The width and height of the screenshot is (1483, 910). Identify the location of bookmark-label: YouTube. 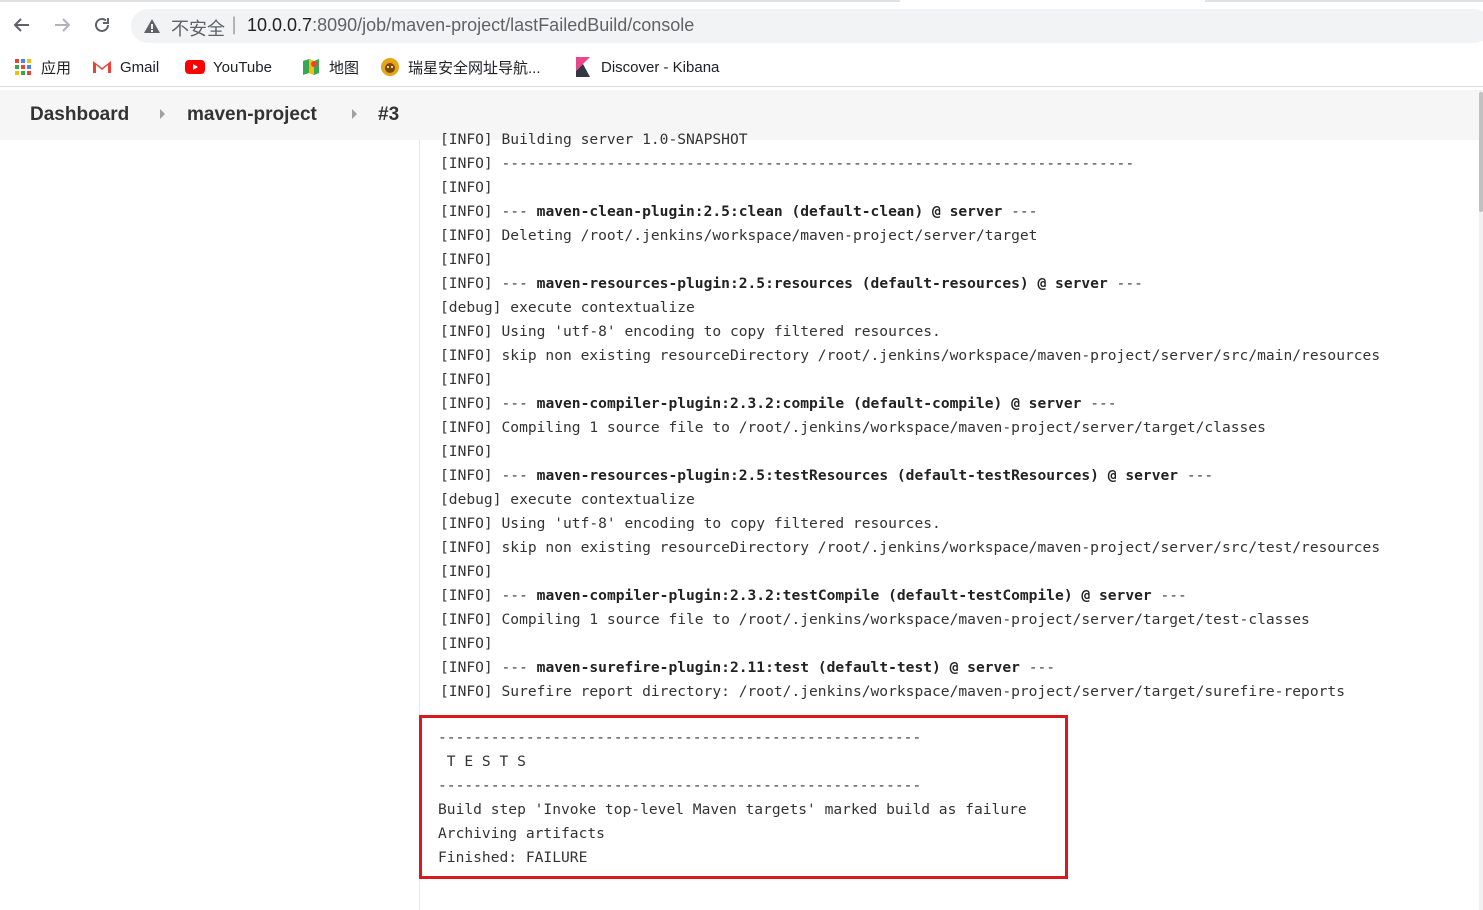
(242, 67).